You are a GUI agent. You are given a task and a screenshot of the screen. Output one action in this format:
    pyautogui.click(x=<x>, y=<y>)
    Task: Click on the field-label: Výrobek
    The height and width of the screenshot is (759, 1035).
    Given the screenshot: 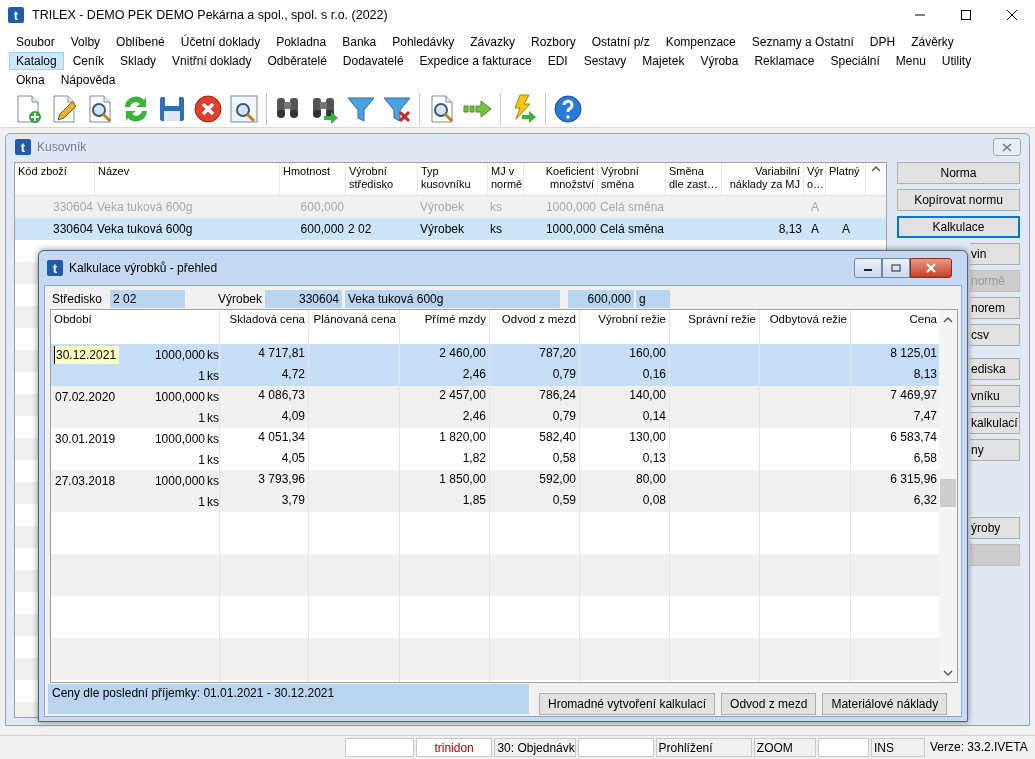 What is the action you would take?
    pyautogui.click(x=241, y=298)
    